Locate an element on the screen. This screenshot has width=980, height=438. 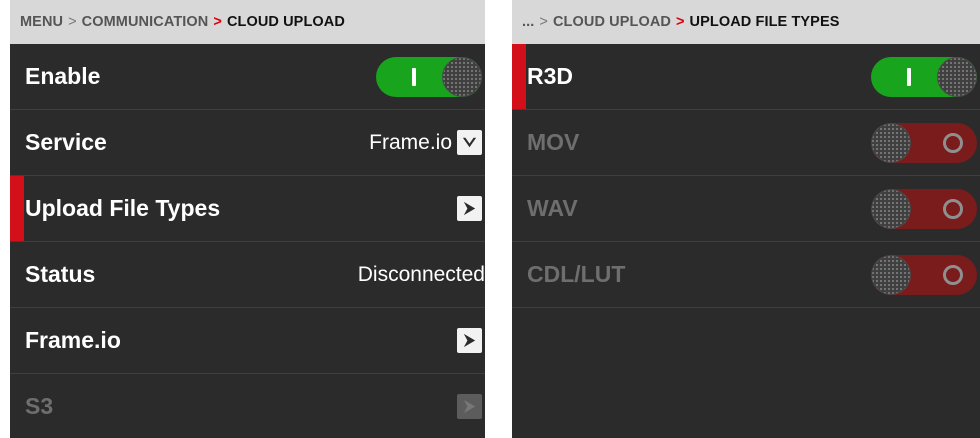
breadcrumb: ... > CLOUD UPLOAD > UPLOAD FILE TYPES is located at coordinates (746, 22).